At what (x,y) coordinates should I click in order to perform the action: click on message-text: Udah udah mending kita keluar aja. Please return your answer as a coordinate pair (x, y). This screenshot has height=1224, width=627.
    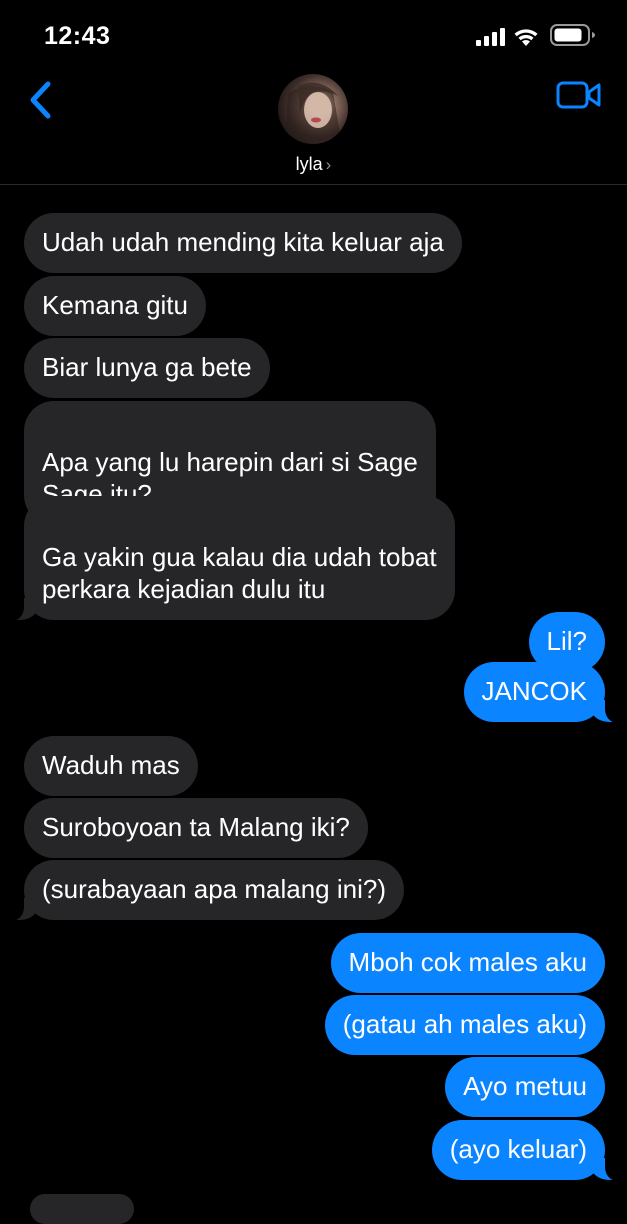
    Looking at the image, I should click on (243, 242).